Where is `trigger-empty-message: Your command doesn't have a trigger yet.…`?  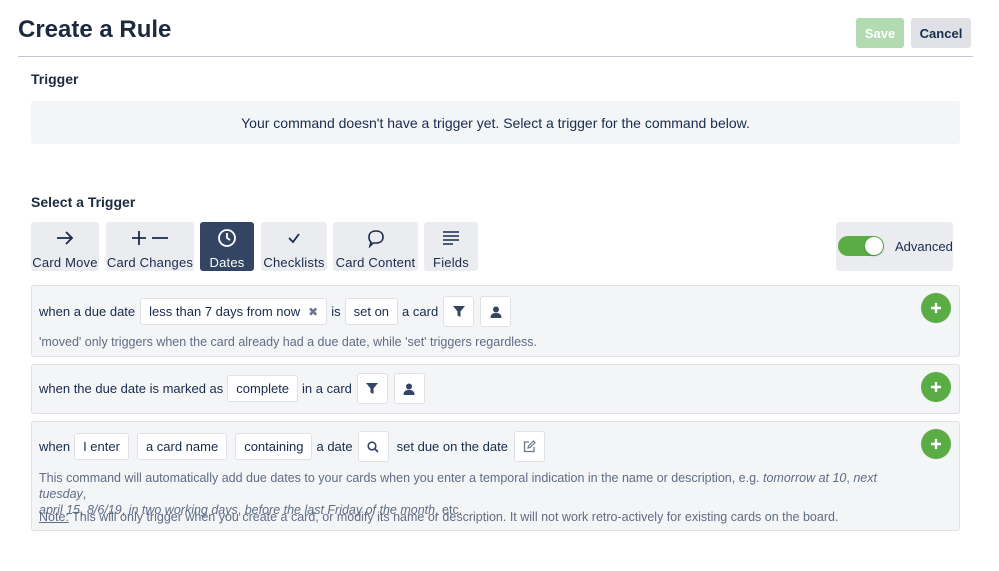 trigger-empty-message: Your command doesn't have a trigger yet.… is located at coordinates (495, 122).